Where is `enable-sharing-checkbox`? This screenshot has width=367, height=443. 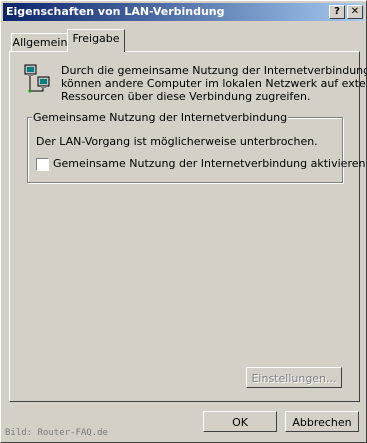 enable-sharing-checkbox is located at coordinates (42, 164).